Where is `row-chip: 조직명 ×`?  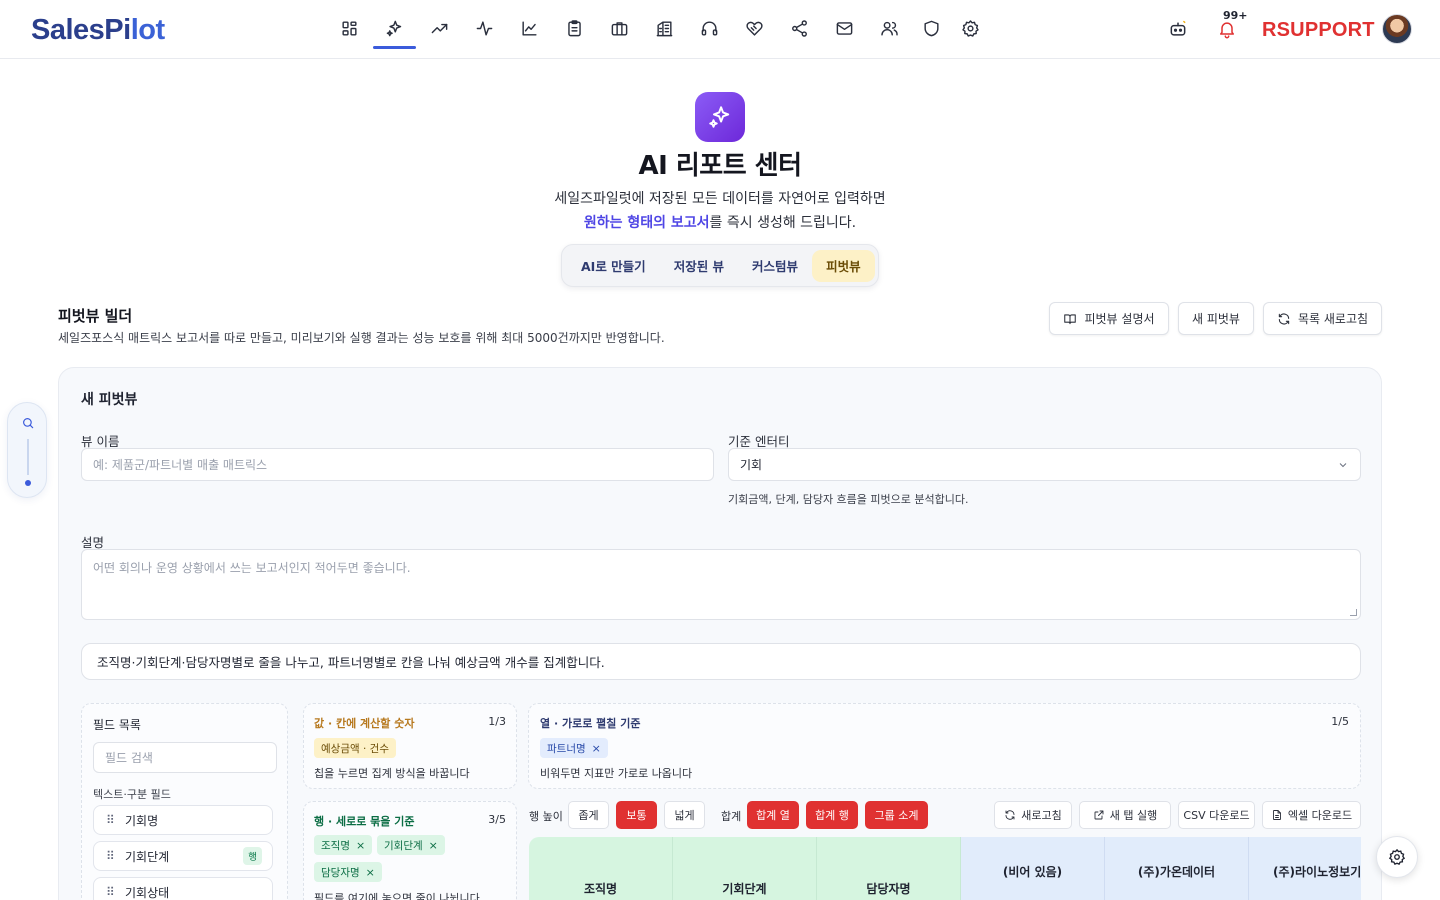 row-chip: 조직명 × is located at coordinates (343, 845).